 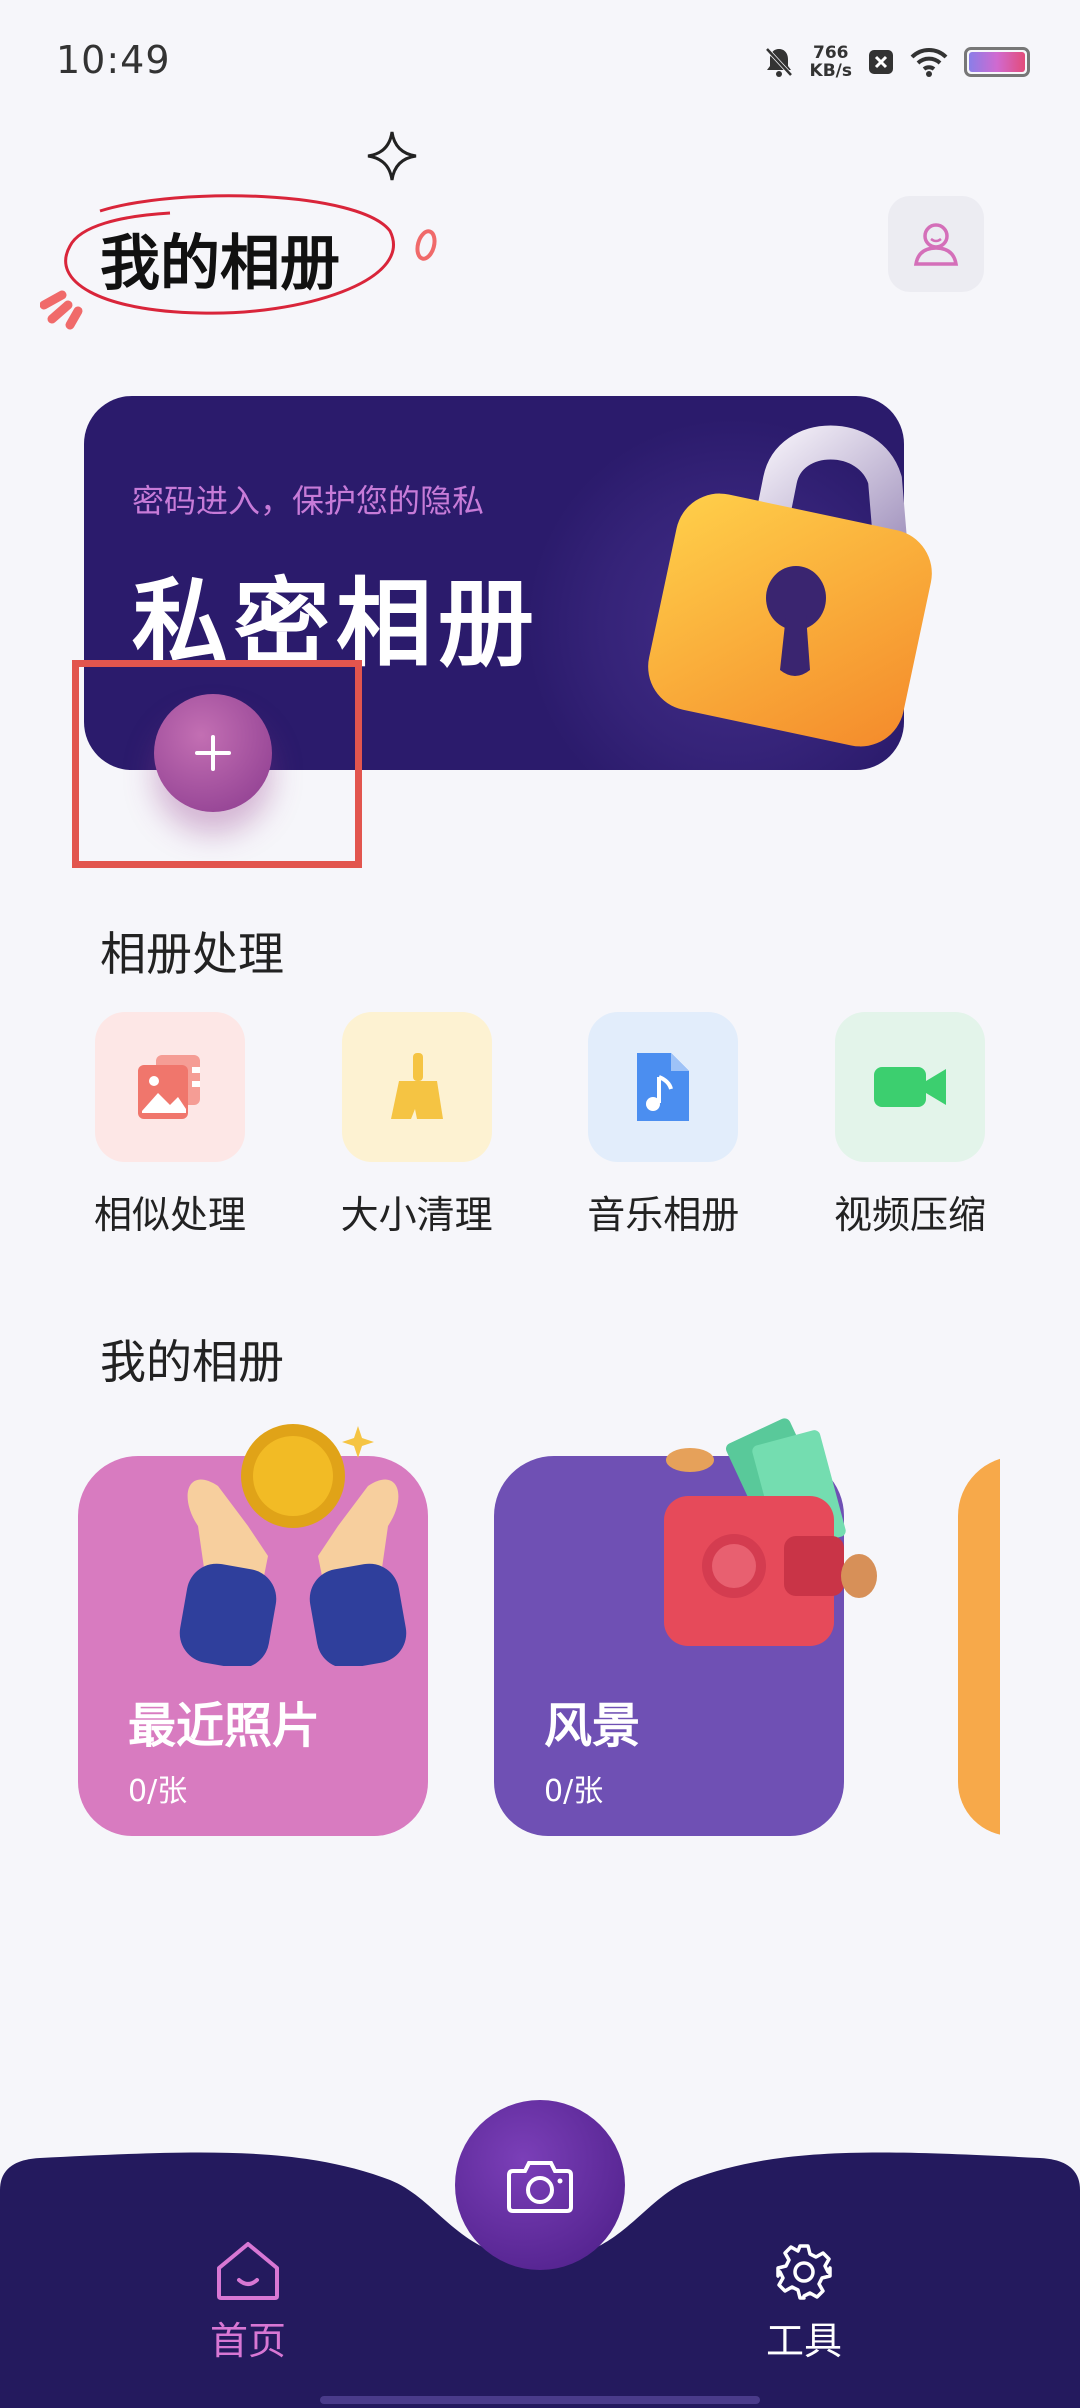 I want to click on page-title: 我的相册, so click(x=220, y=264).